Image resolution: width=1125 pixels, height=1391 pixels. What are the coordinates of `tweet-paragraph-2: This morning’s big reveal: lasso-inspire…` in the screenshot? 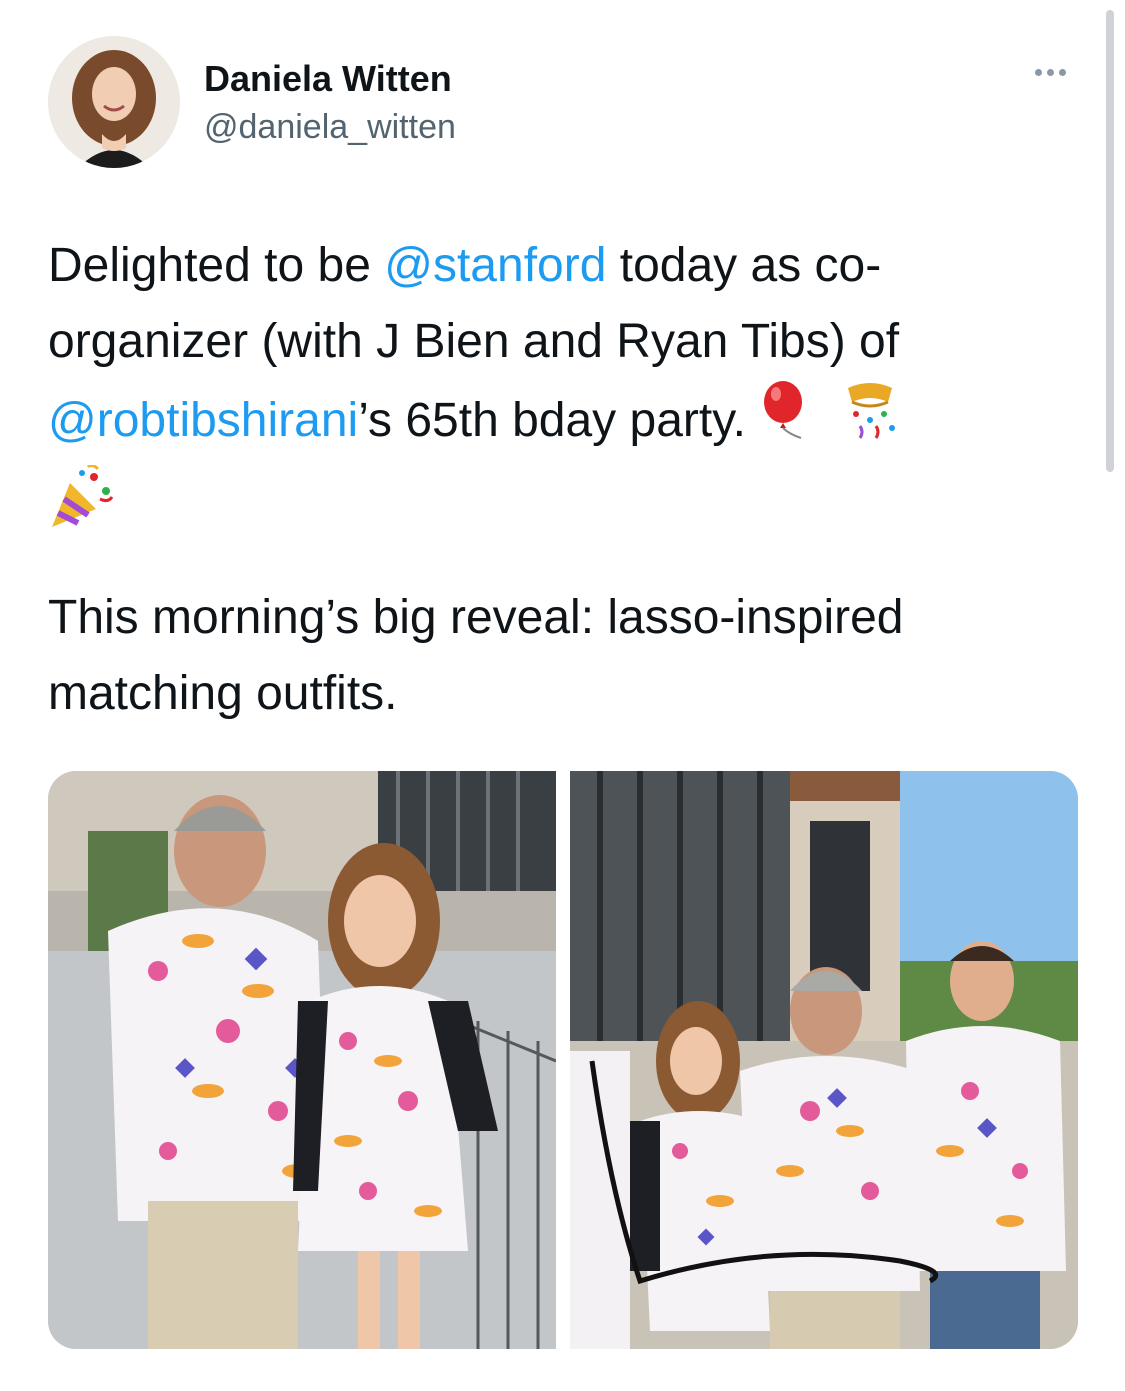 It's located at (476, 655).